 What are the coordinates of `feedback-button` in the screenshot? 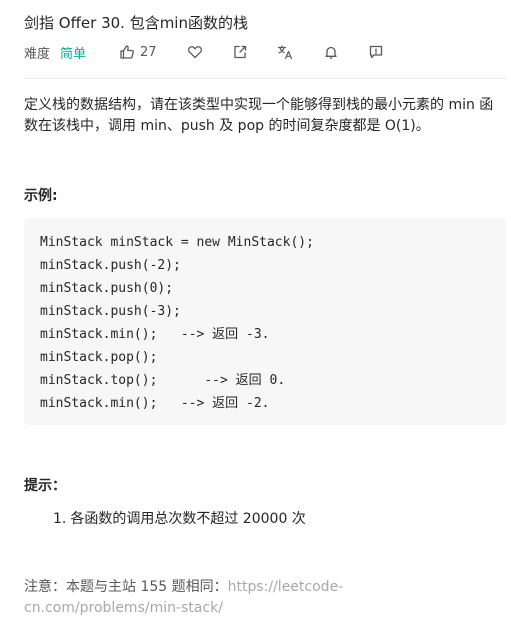 It's located at (376, 52).